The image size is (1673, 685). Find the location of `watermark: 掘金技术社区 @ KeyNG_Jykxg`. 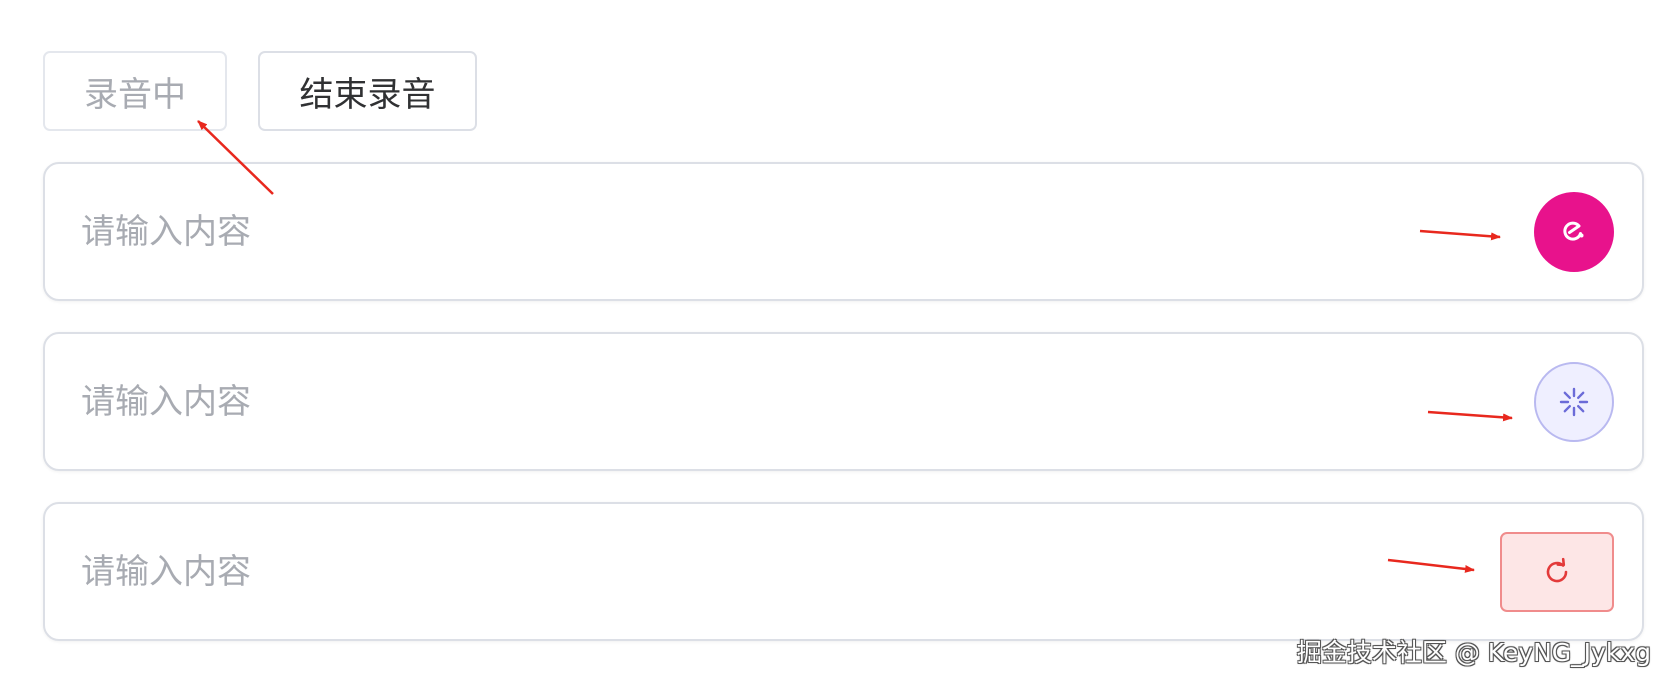

watermark: 掘金技术社区 @ KeyNG_Jykxg is located at coordinates (1473, 652).